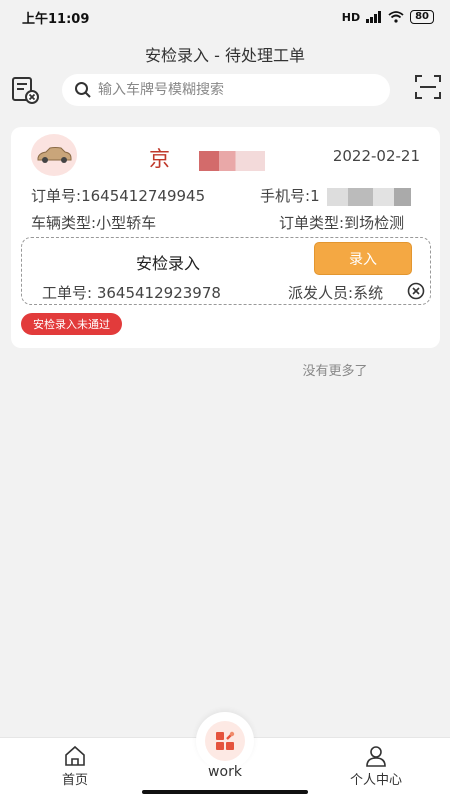 This screenshot has height=800, width=450. I want to click on order-type-label: 订单类型:, so click(312, 223).